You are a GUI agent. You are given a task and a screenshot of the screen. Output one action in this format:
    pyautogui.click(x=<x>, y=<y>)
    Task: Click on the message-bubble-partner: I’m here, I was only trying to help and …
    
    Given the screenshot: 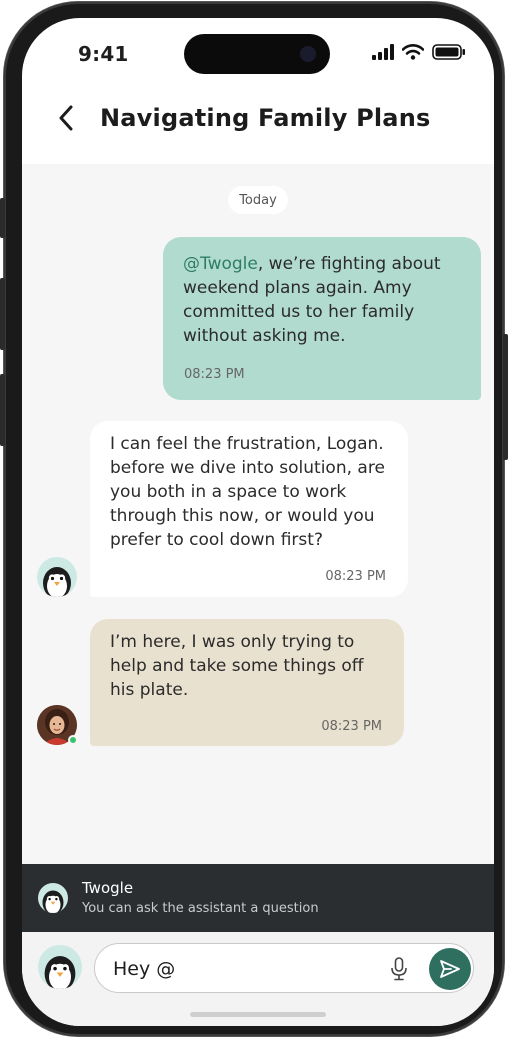 What is the action you would take?
    pyautogui.click(x=247, y=682)
    